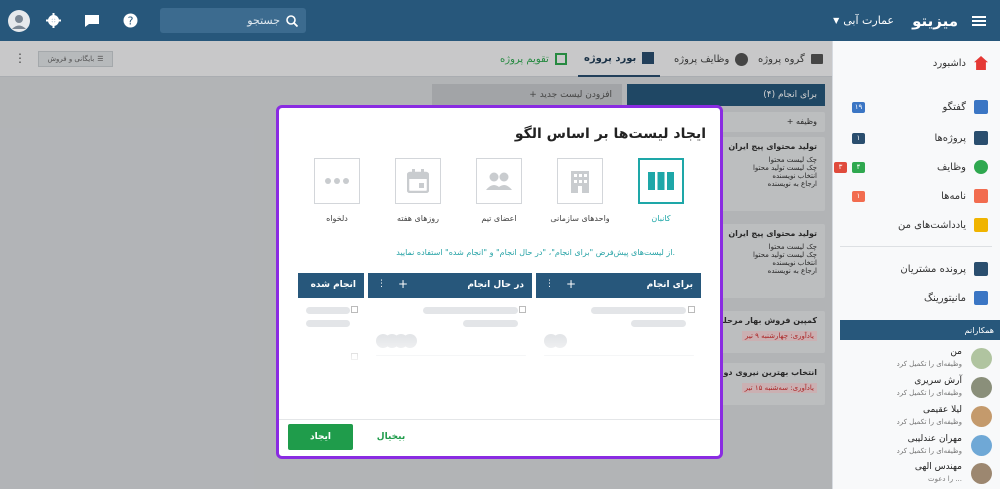 The image size is (1000, 489). I want to click on preview-column-header: در حال انجام + ⋮, so click(450, 285).